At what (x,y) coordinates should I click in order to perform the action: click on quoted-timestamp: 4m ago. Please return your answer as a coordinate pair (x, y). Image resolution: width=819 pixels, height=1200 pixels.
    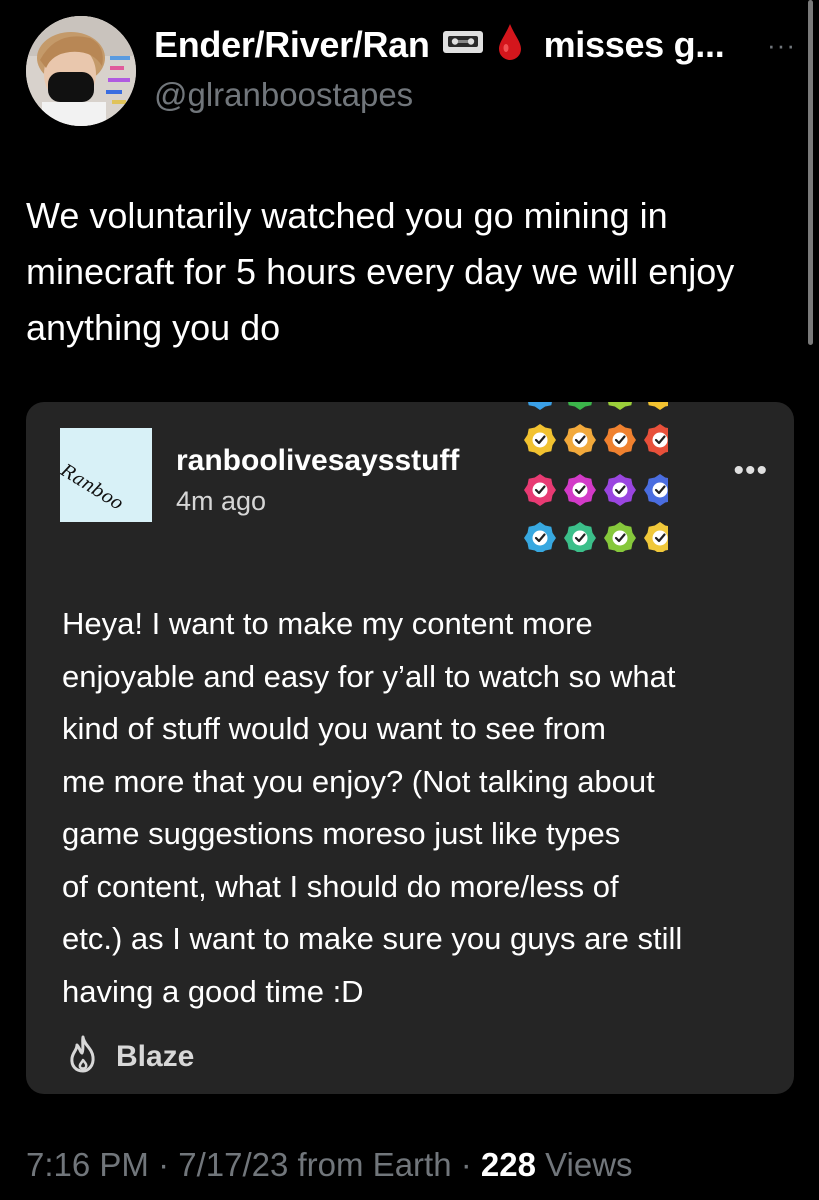
    Looking at the image, I should click on (221, 501).